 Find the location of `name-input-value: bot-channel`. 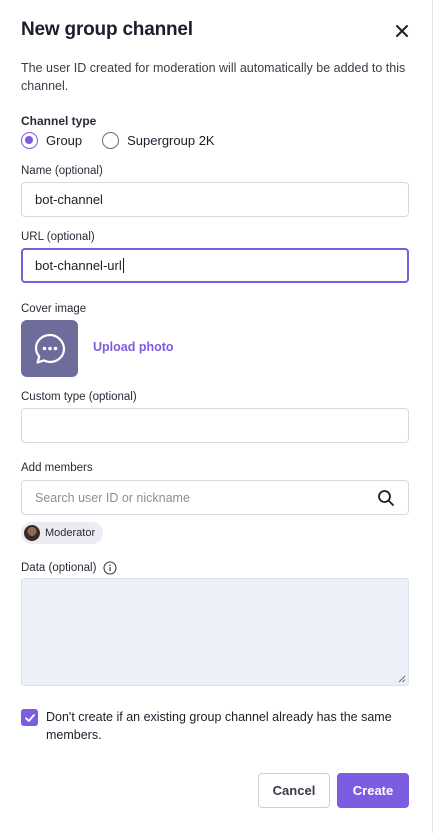

name-input-value: bot-channel is located at coordinates (69, 199).